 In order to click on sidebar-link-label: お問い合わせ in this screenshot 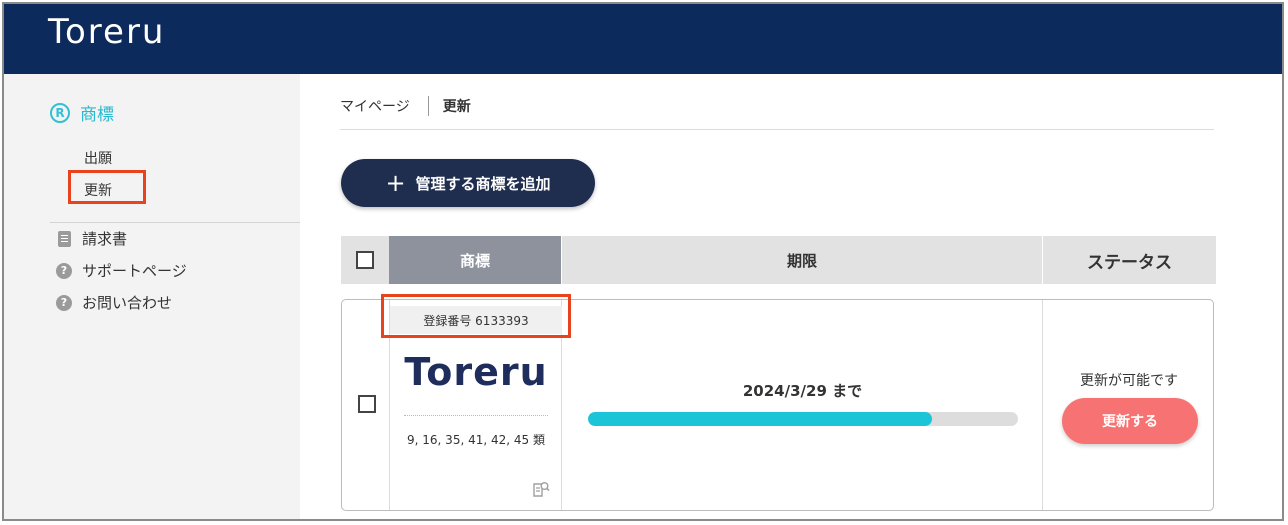, I will do `click(127, 303)`.